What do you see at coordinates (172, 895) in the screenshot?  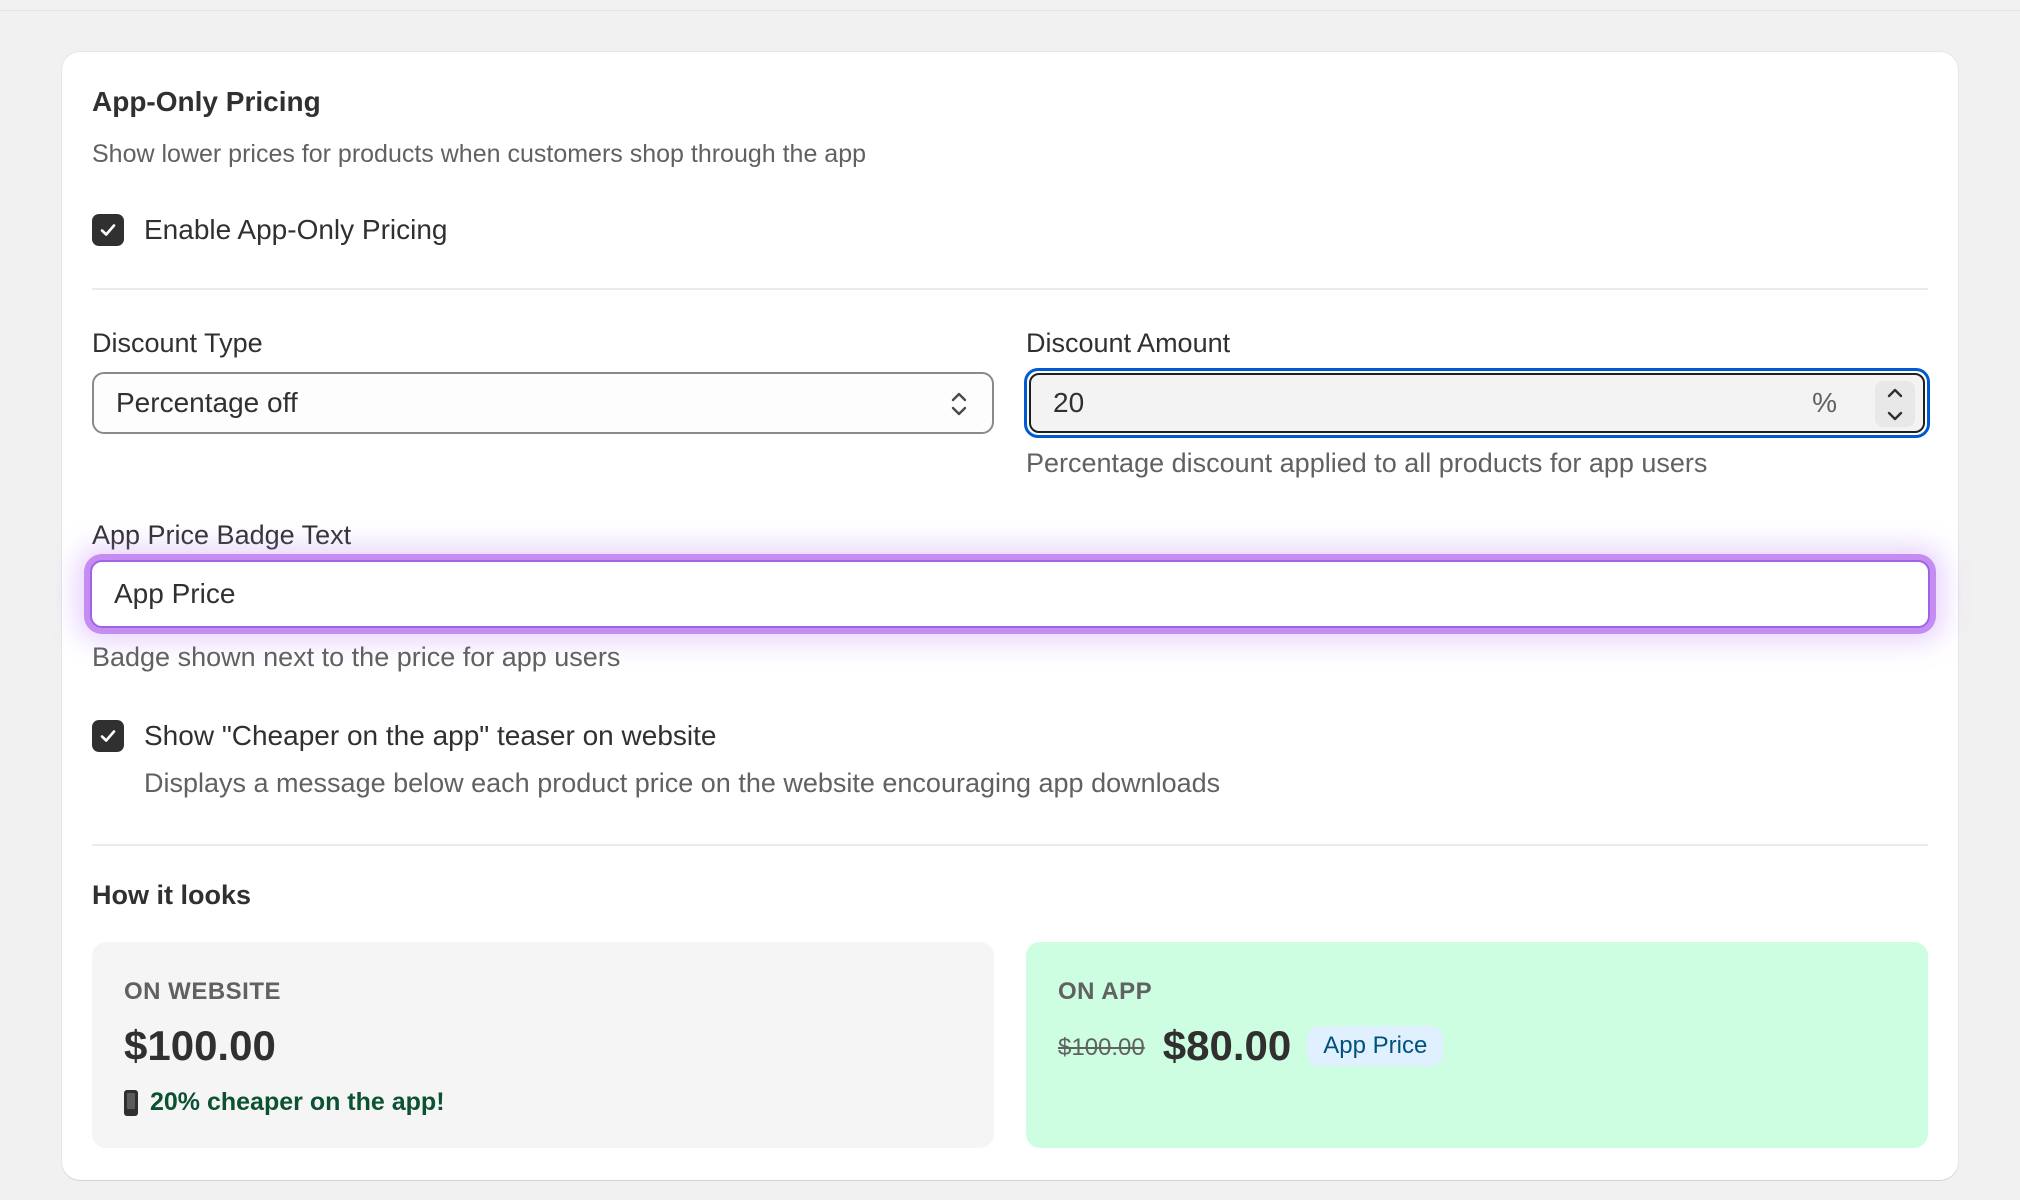 I see `preview-section-title: How it looks` at bounding box center [172, 895].